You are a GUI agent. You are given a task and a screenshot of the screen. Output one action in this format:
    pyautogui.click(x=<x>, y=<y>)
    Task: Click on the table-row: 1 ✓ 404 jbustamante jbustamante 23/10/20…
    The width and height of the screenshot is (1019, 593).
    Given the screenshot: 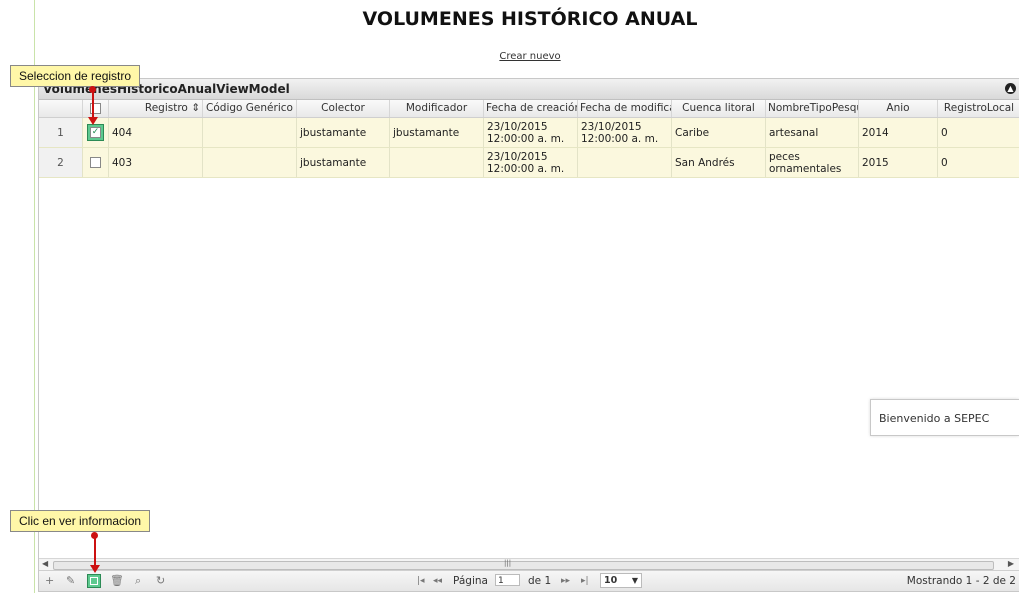 What is the action you would take?
    pyautogui.click(x=529, y=133)
    